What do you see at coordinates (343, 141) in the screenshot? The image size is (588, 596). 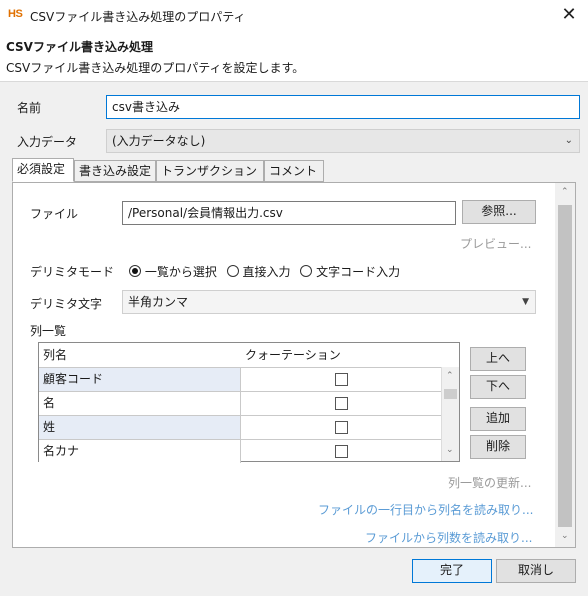 I see `input-data-select: (入力データなし) ⌄` at bounding box center [343, 141].